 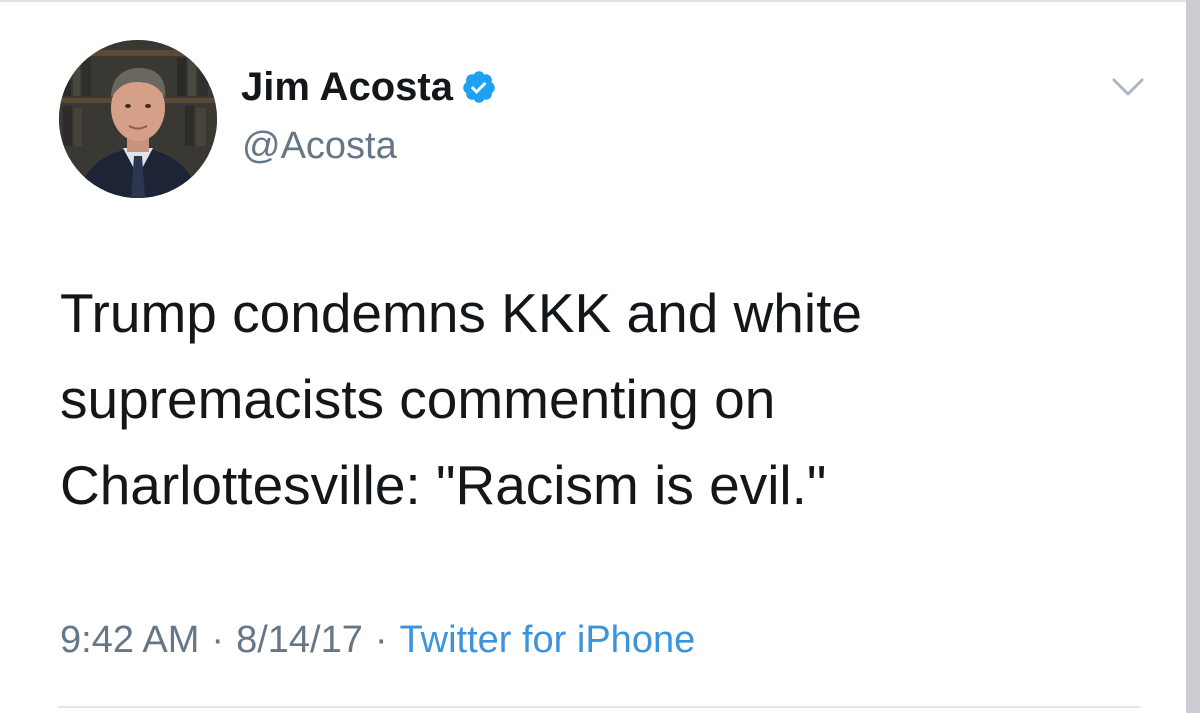 What do you see at coordinates (600, 1) in the screenshot?
I see `top-divider` at bounding box center [600, 1].